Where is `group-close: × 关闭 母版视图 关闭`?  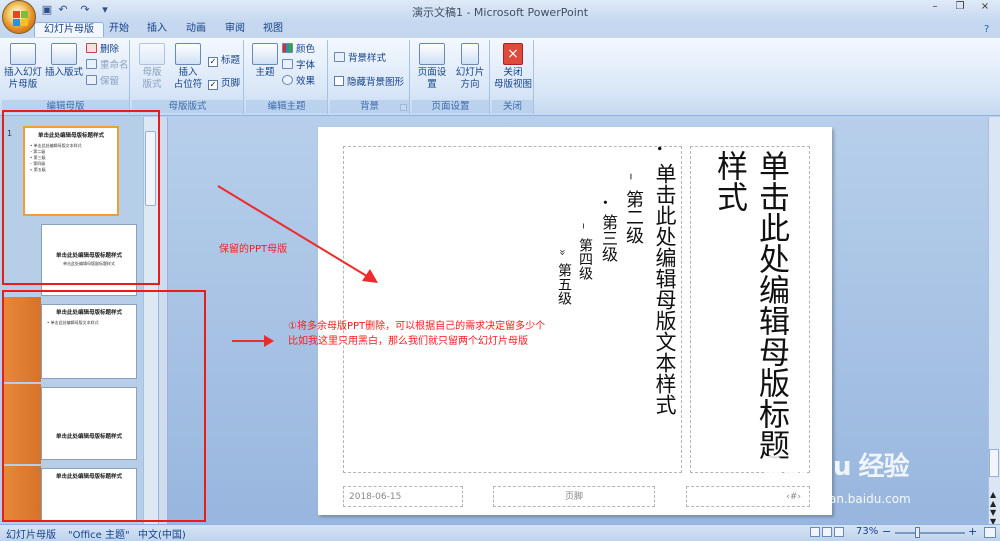
group-close: × 关闭 母版视图 关闭 is located at coordinates (513, 77).